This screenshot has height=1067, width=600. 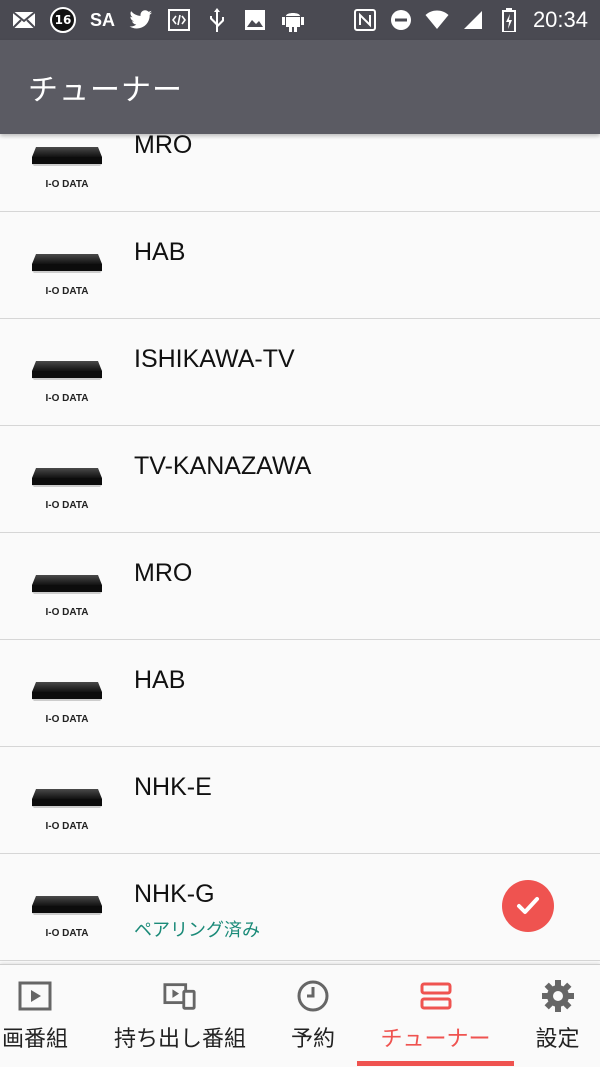 I want to click on tuner-name: ISHIKAWA-TV, so click(x=214, y=359).